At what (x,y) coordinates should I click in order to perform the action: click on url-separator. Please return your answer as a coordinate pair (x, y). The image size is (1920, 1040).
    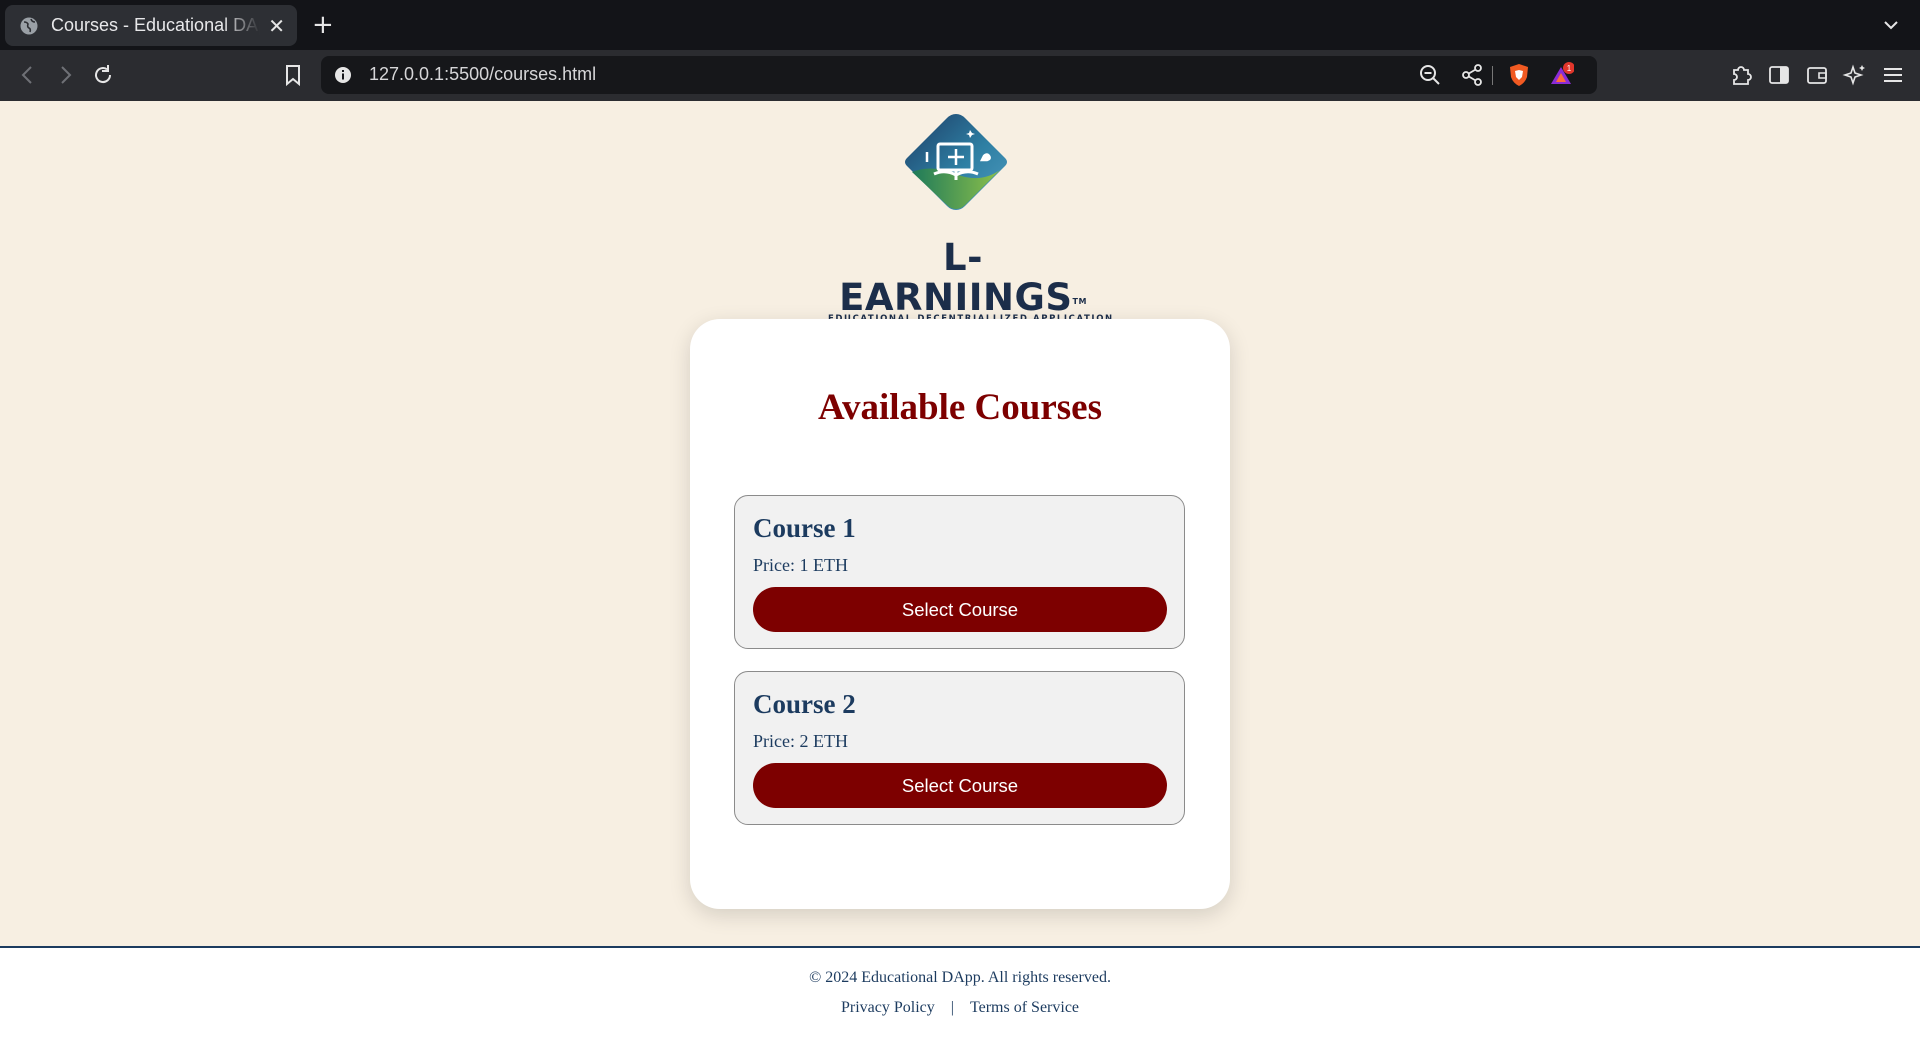
    Looking at the image, I should click on (1492, 75).